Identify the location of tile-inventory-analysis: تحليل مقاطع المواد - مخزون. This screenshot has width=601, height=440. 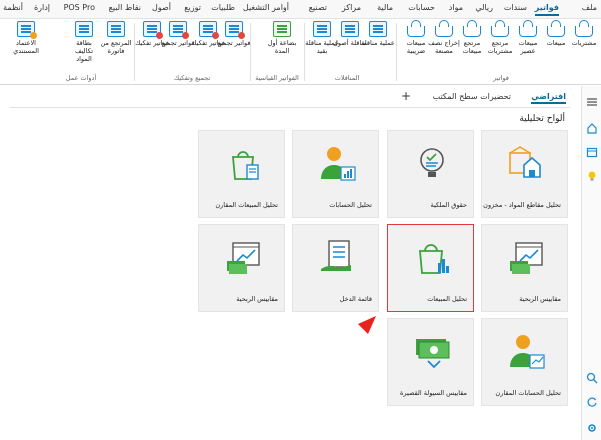
(524, 174).